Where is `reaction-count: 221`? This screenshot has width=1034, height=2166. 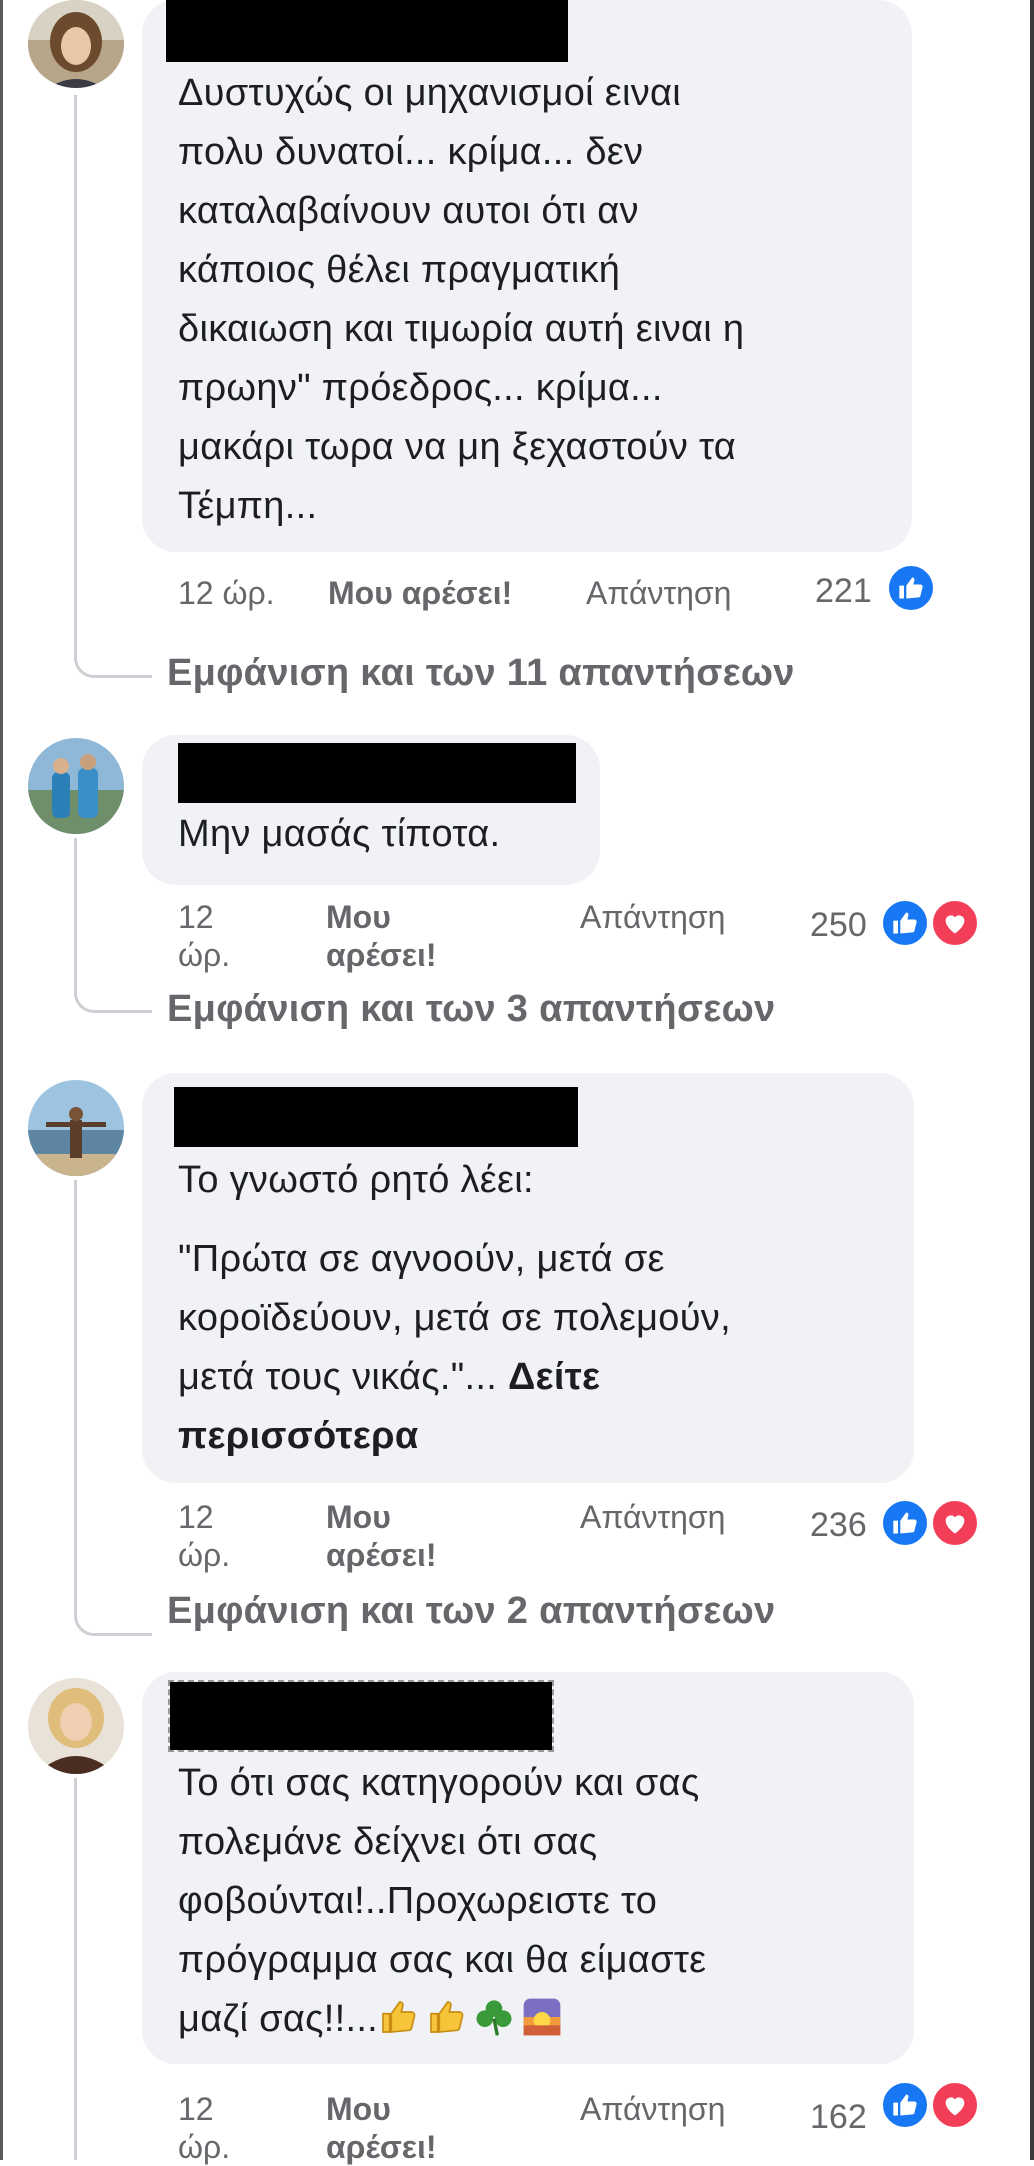 reaction-count: 221 is located at coordinates (843, 591).